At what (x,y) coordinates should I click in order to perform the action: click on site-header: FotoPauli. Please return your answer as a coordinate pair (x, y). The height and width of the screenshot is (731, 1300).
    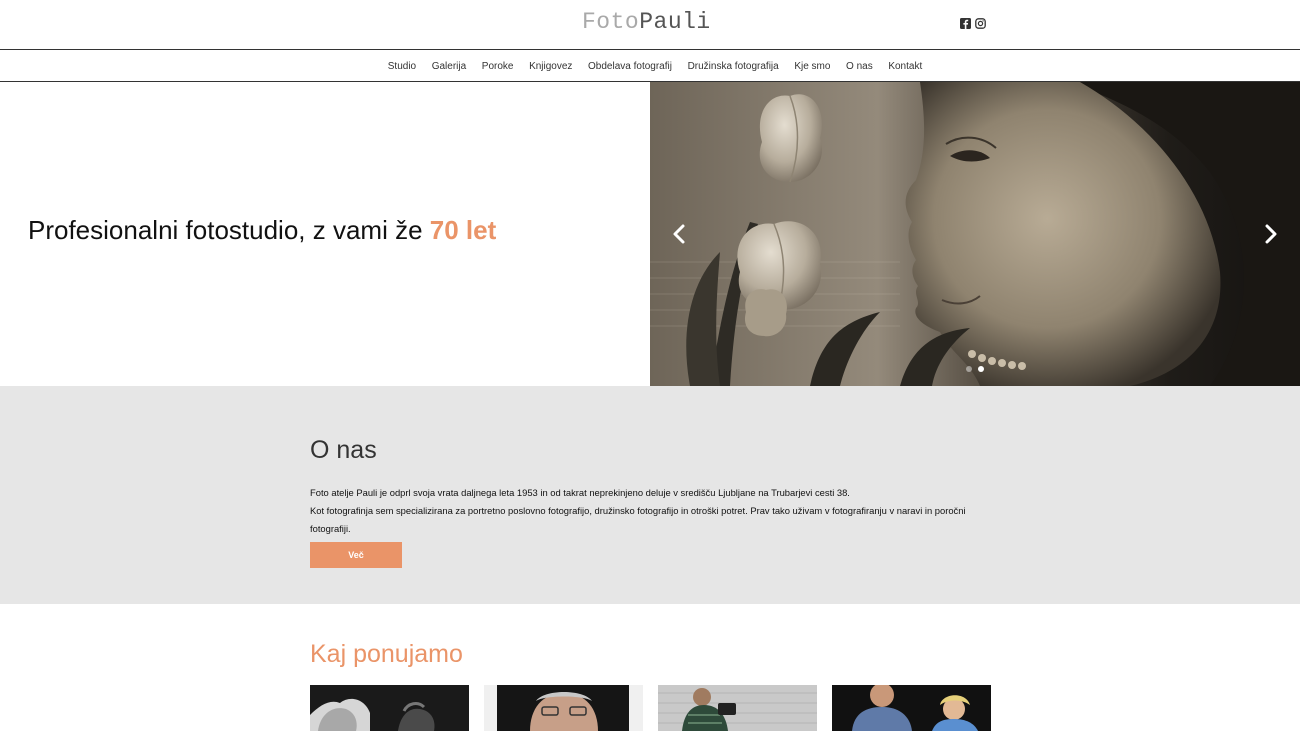
    Looking at the image, I should click on (650, 25).